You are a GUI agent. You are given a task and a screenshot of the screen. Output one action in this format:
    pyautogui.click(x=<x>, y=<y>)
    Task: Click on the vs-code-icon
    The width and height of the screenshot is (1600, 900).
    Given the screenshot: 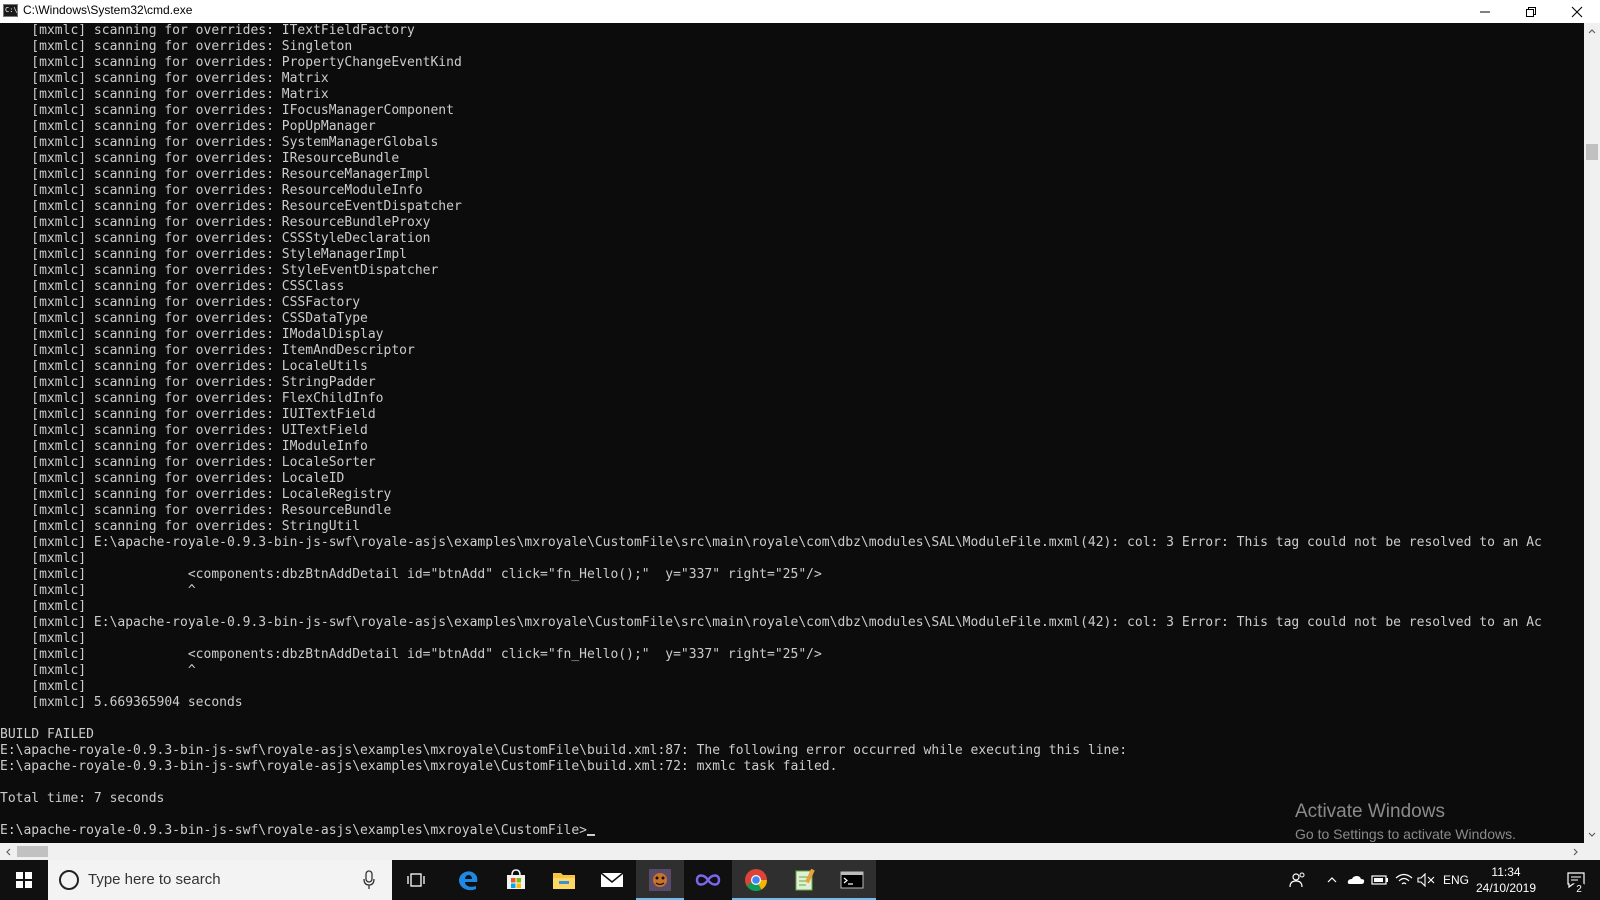 What is the action you would take?
    pyautogui.click(x=708, y=880)
    